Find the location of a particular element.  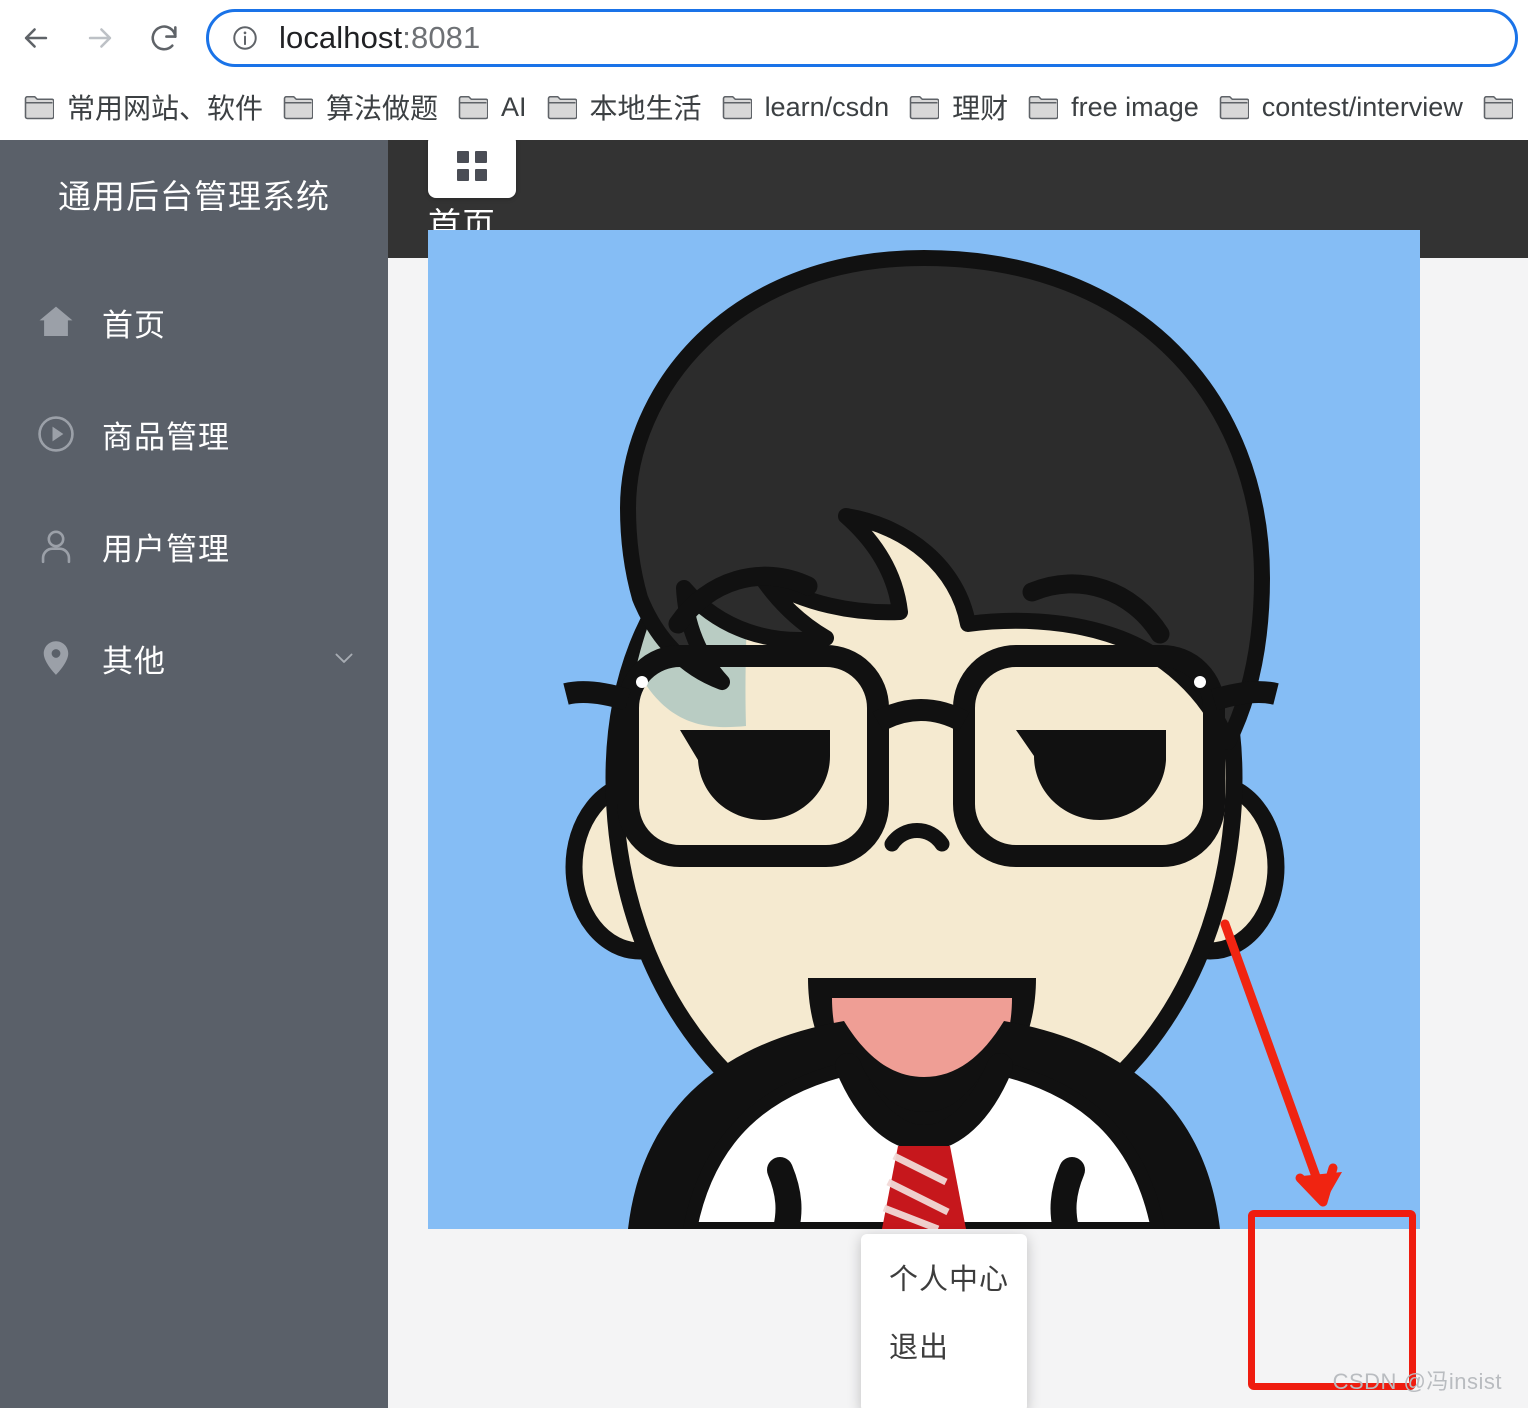

bookmark-label: learn/csdn is located at coordinates (827, 106).